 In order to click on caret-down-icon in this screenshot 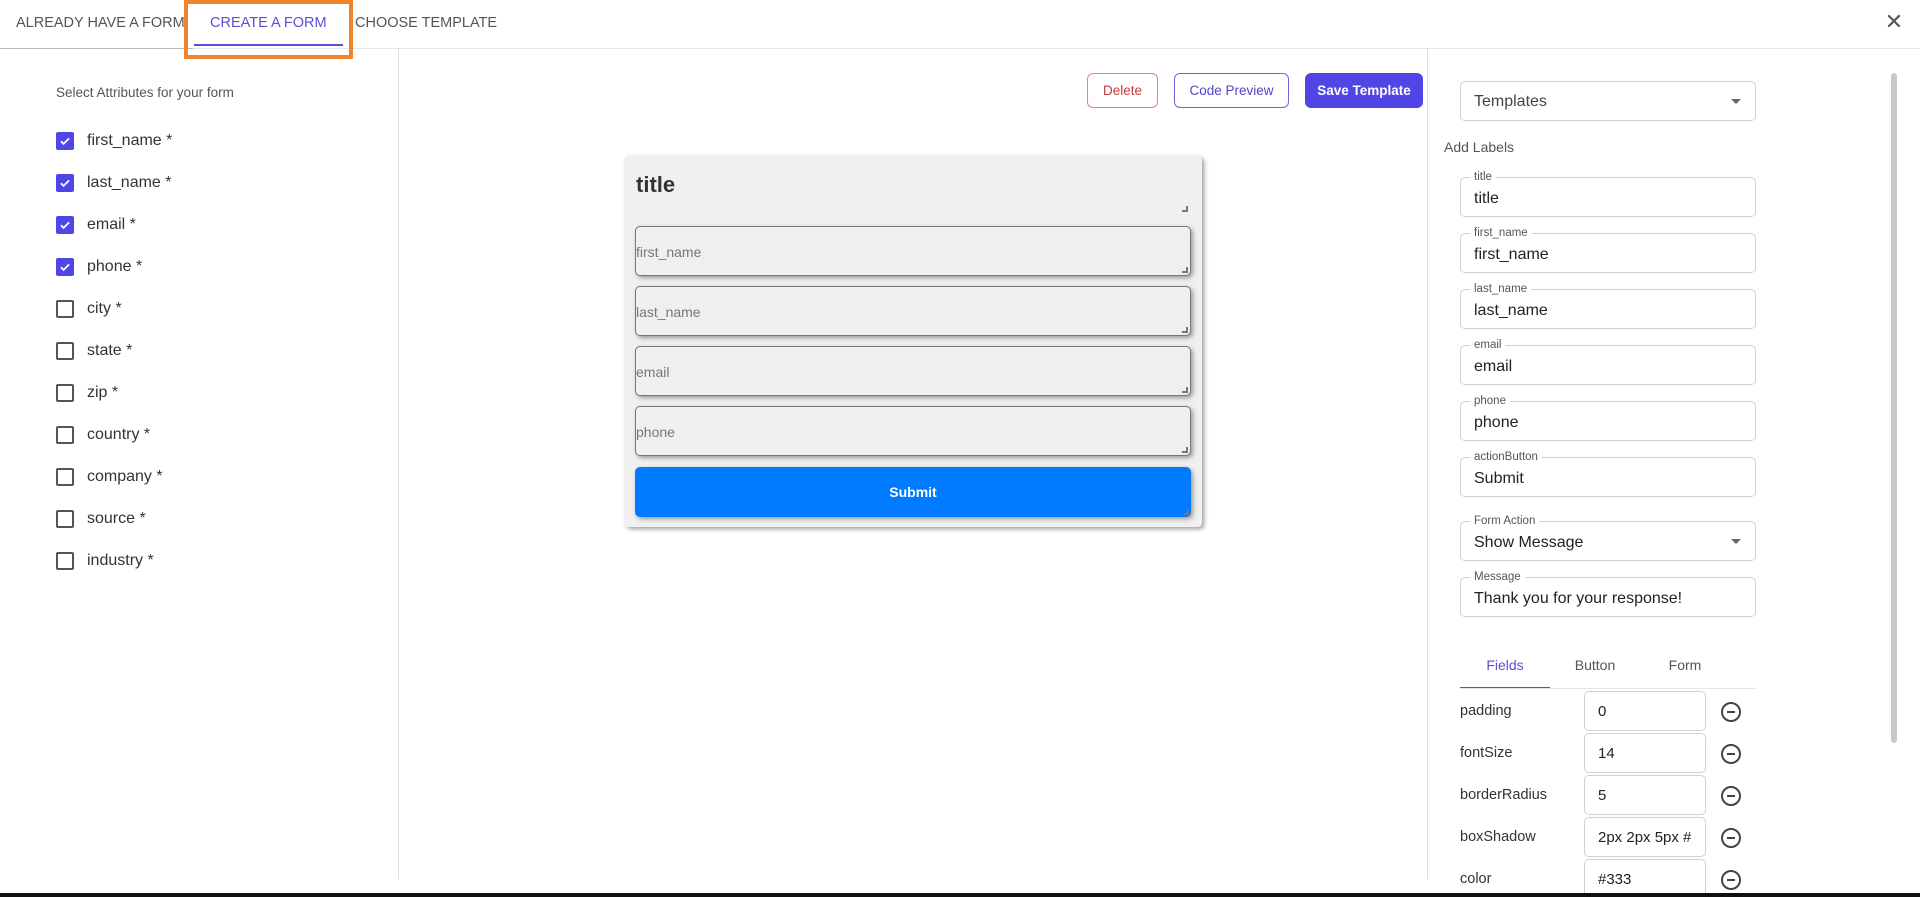, I will do `click(1736, 101)`.